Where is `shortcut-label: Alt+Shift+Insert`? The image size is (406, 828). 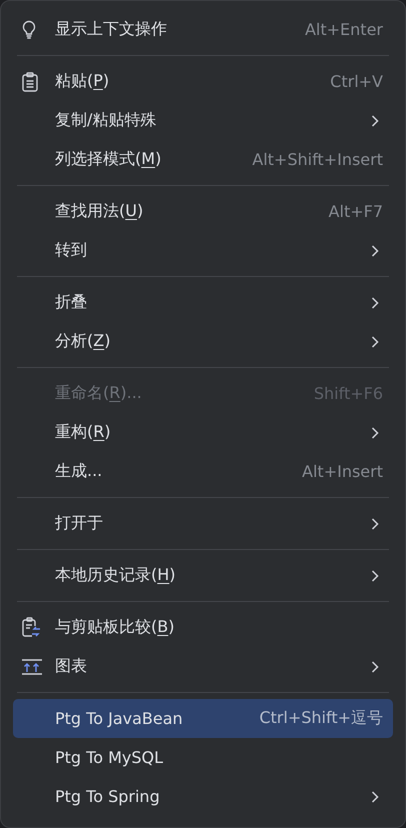
shortcut-label: Alt+Shift+Insert is located at coordinates (317, 159).